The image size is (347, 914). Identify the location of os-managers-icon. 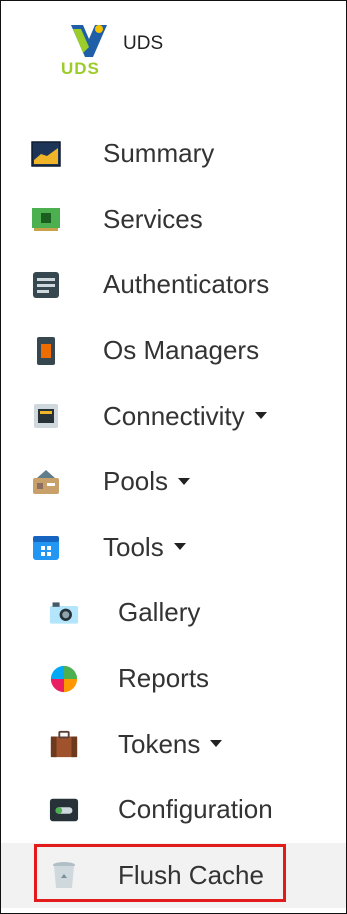
(46, 351).